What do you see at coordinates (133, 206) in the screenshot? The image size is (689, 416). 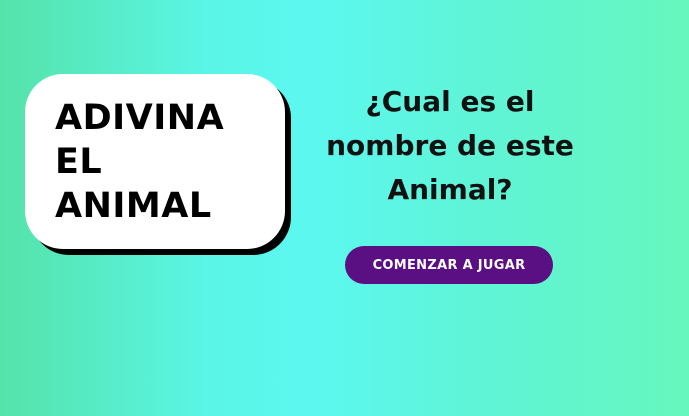 I see `title-line-3: ANIMAL` at bounding box center [133, 206].